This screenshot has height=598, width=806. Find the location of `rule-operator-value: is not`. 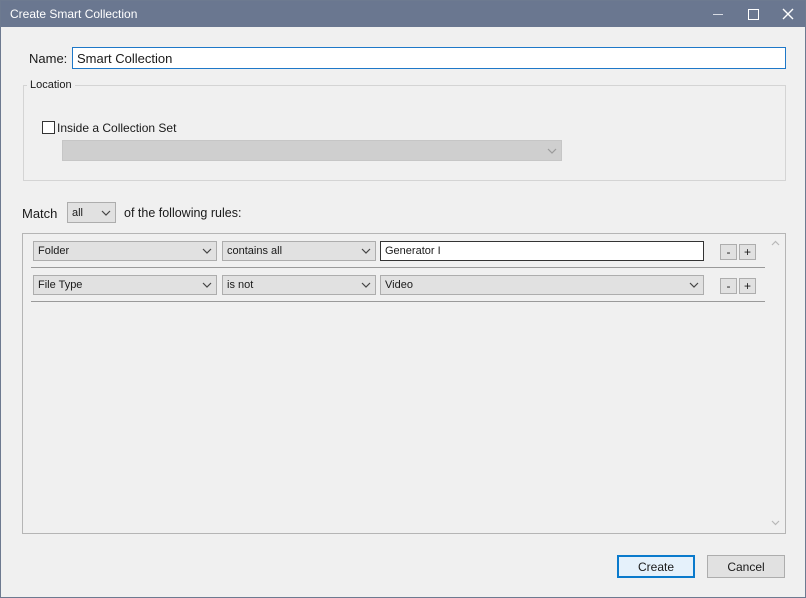

rule-operator-value: is not is located at coordinates (240, 285).